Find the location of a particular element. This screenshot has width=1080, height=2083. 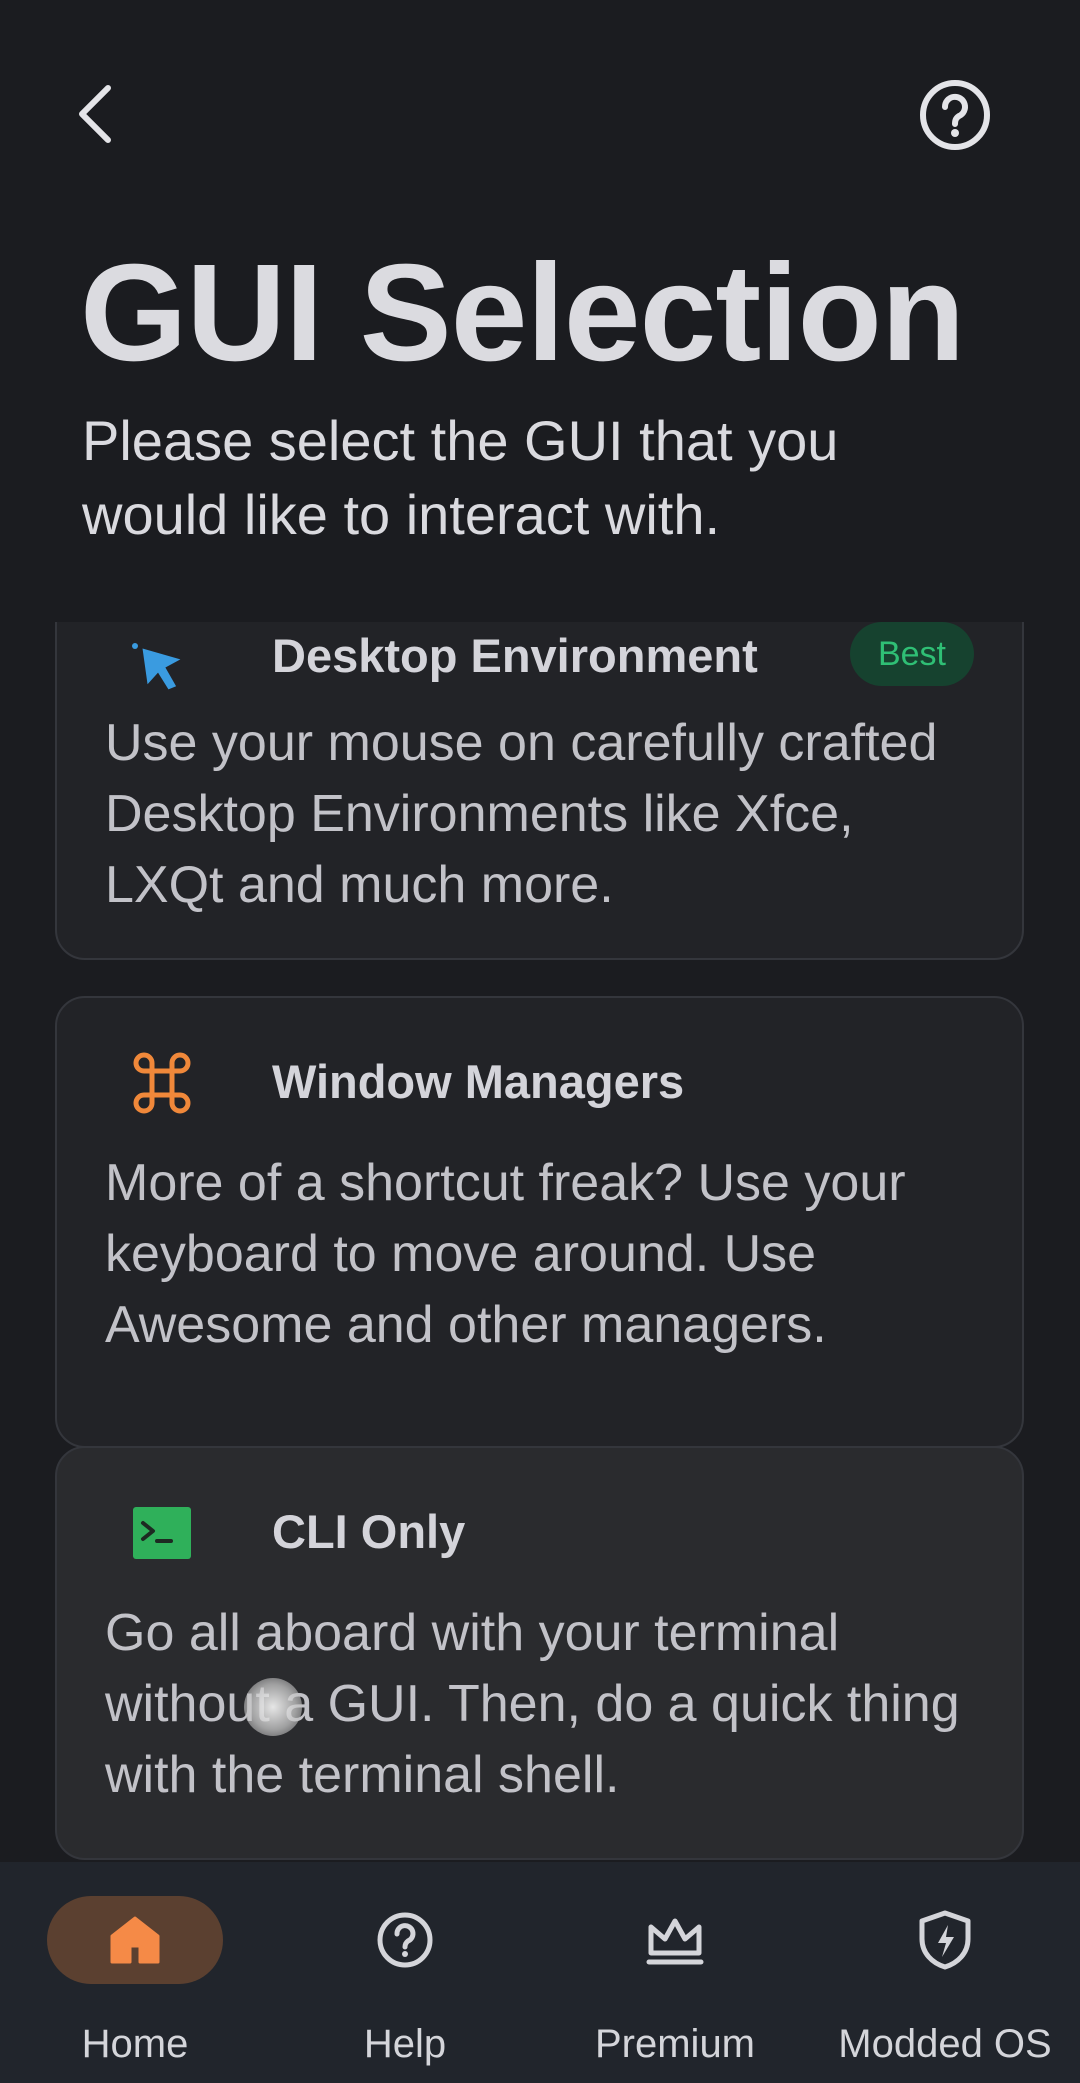

help-button is located at coordinates (955, 115).